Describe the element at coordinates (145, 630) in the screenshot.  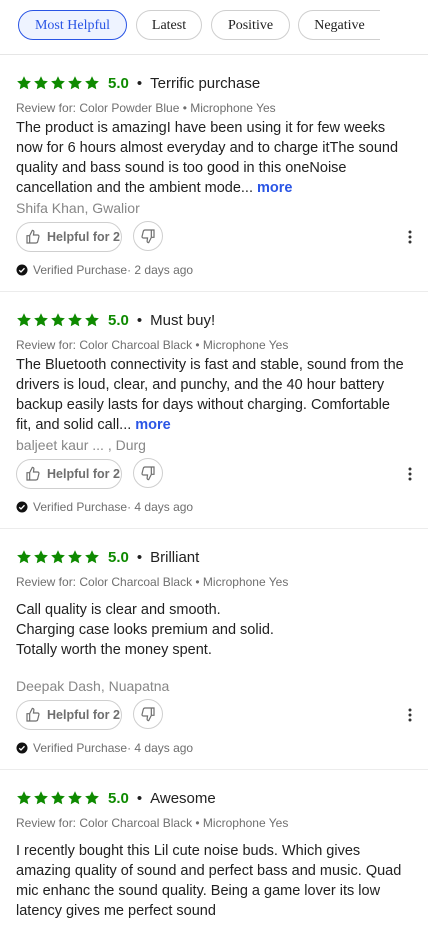
I see `review-body-line: Charging case looks premium and solid.` at that location.